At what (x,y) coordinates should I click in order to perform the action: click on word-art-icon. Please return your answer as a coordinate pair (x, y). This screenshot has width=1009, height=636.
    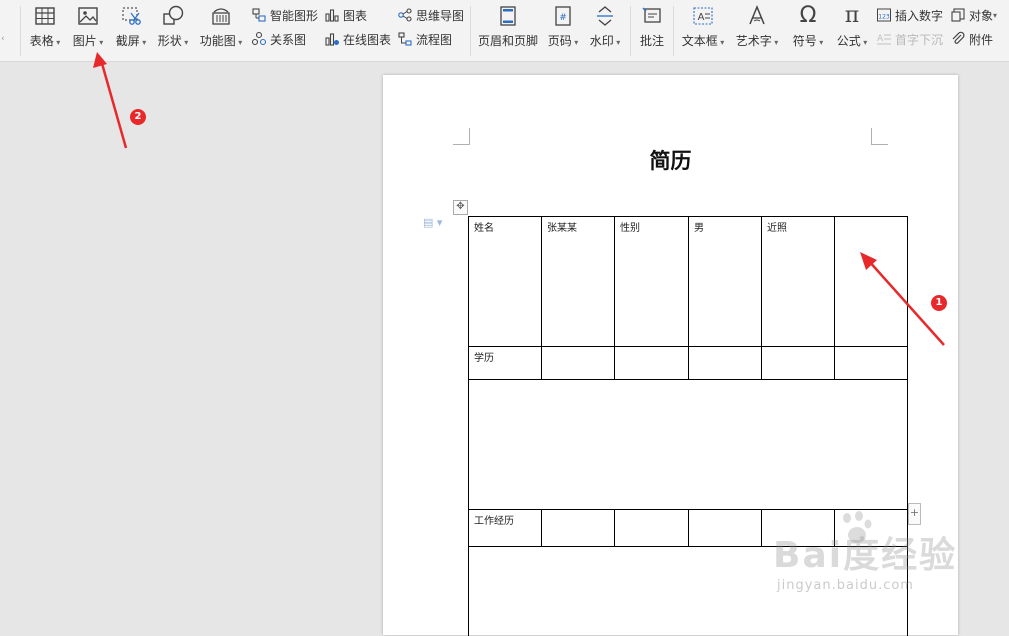
    Looking at the image, I should click on (757, 15).